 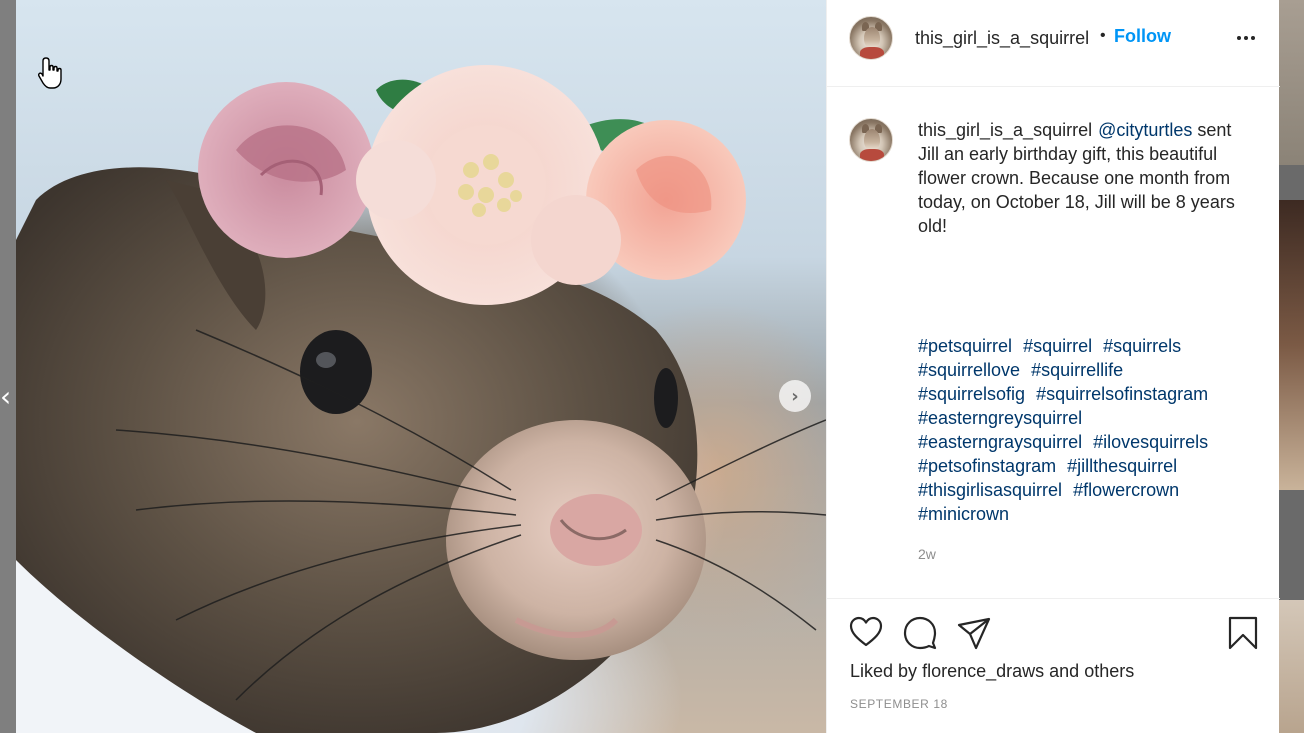 What do you see at coordinates (1005, 130) in the screenshot?
I see `caption-username-link: this_girl_is_a_squirrel` at bounding box center [1005, 130].